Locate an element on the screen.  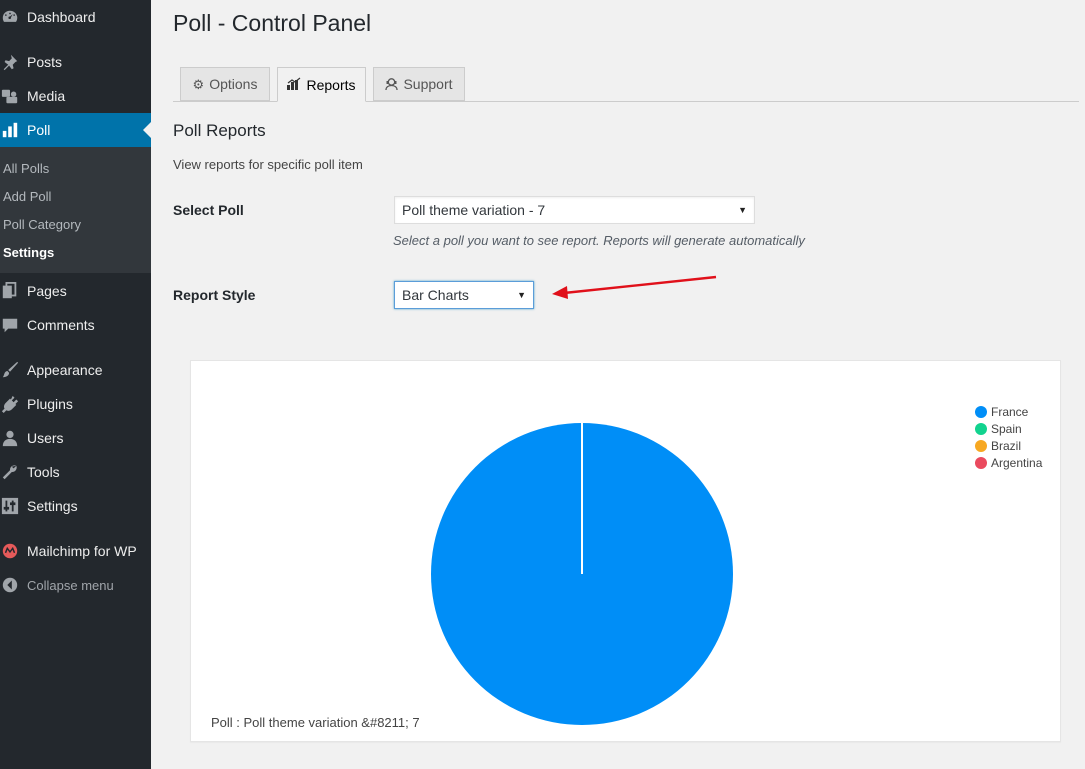
legend-label: Brazil is located at coordinates (1006, 445).